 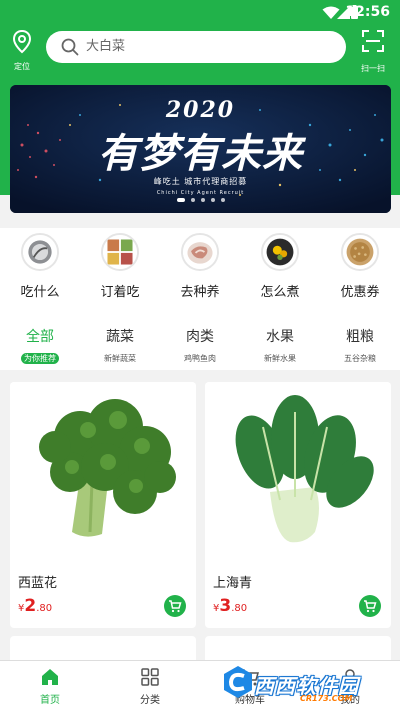 I want to click on quick-item-label: 怎么煮, so click(x=280, y=292).